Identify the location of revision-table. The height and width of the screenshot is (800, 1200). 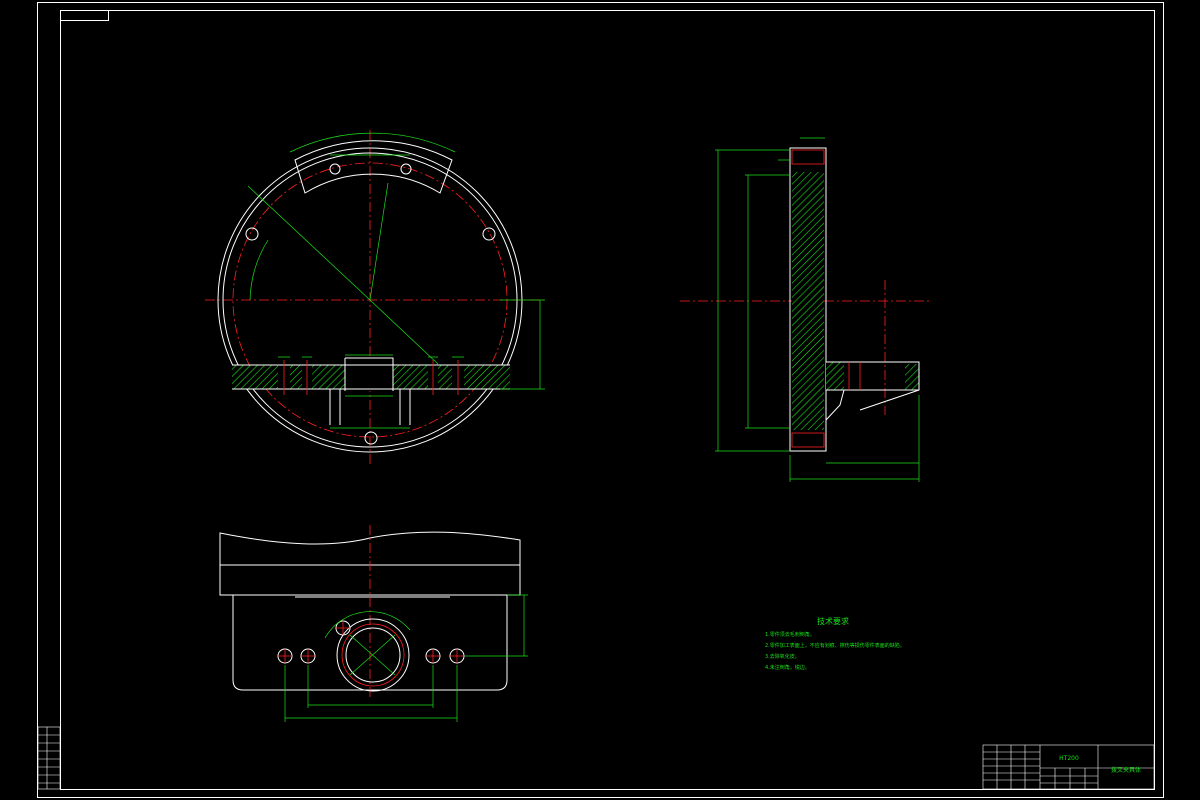
(49, 758).